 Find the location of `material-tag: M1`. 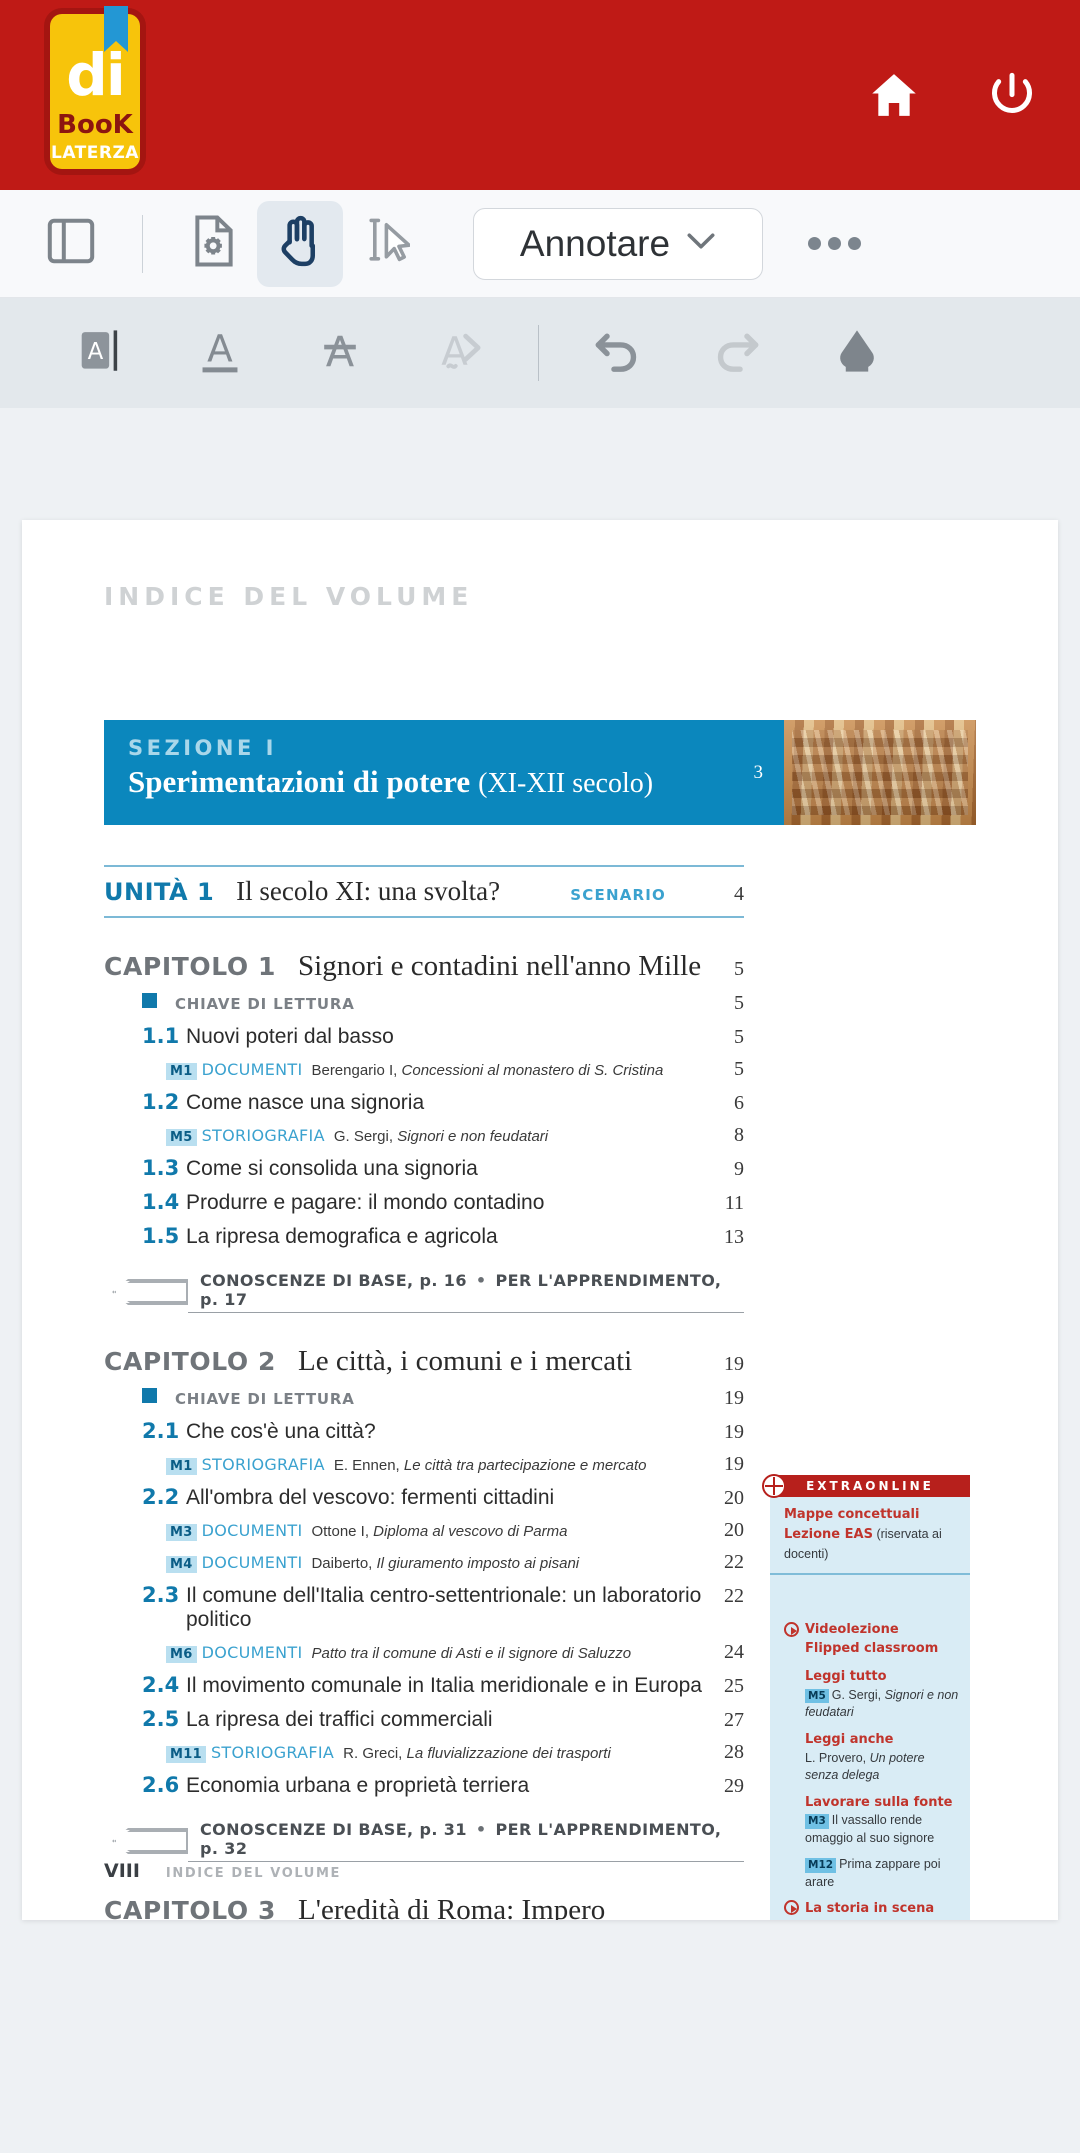

material-tag: M1 is located at coordinates (181, 1466).